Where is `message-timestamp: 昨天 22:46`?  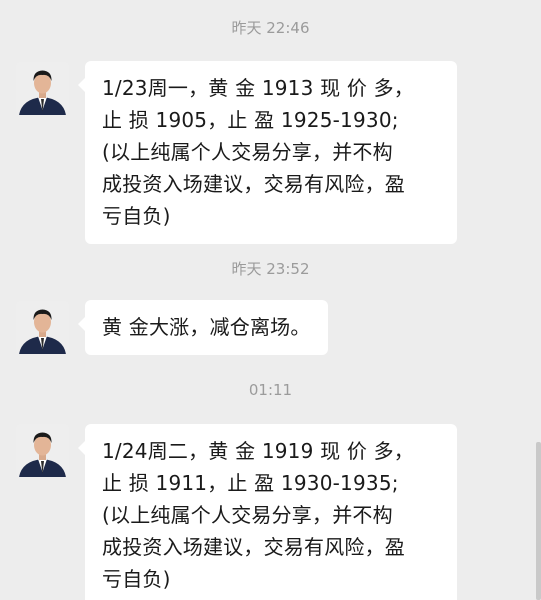
message-timestamp: 昨天 22:46 is located at coordinates (270, 28).